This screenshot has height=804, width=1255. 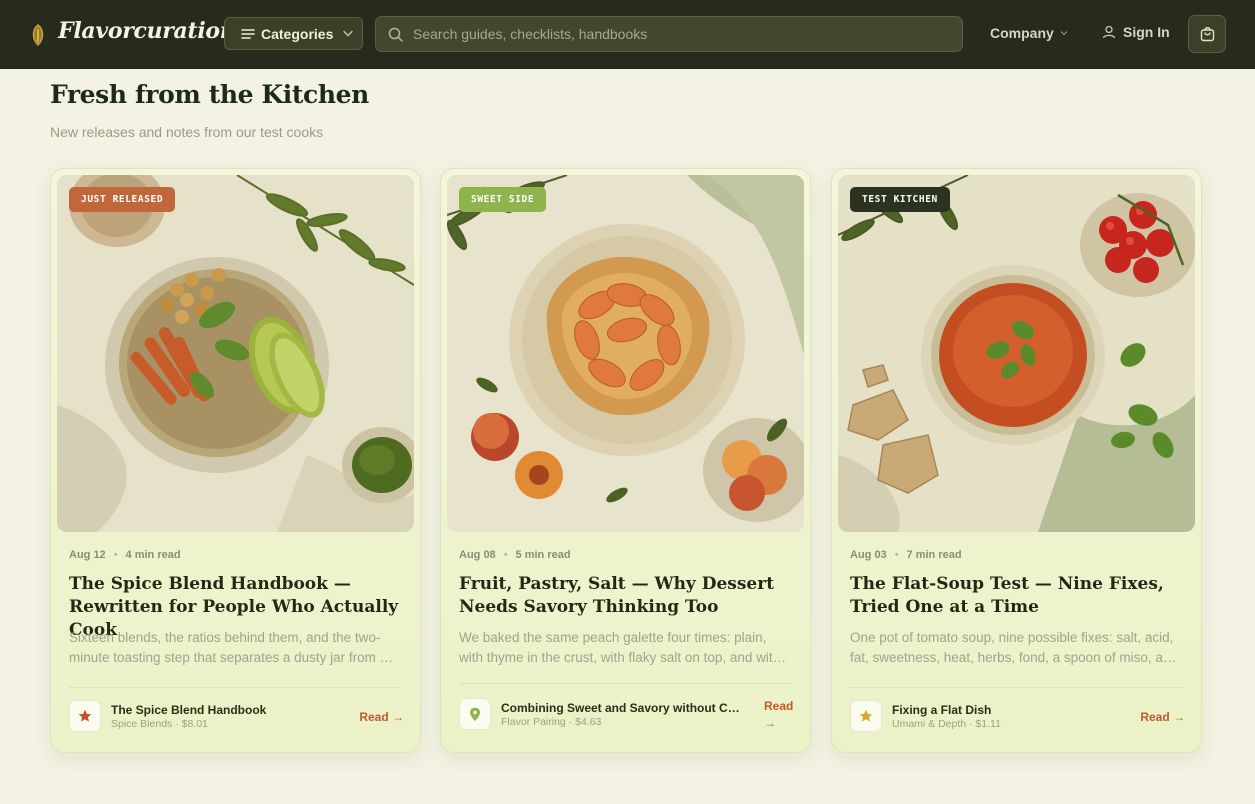 I want to click on tomato-soup-illustration, so click(x=1016, y=353).